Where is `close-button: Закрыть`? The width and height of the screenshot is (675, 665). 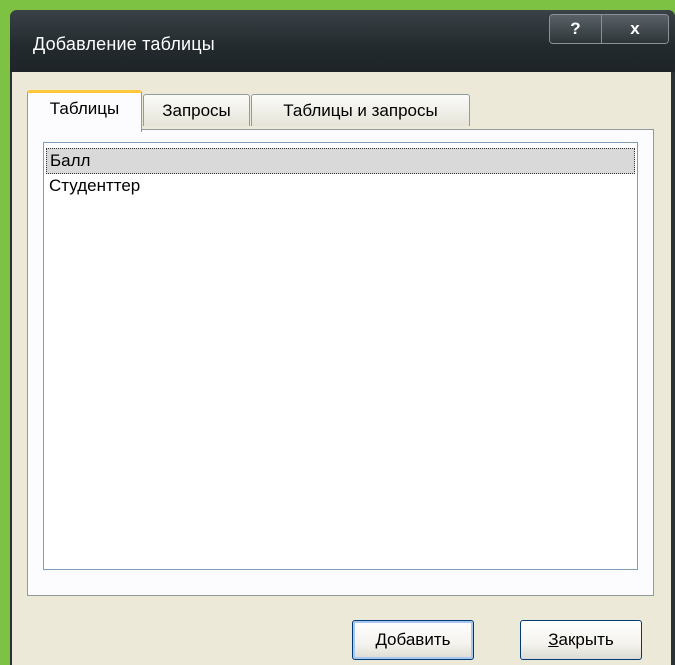
close-button: Закрыть is located at coordinates (581, 640).